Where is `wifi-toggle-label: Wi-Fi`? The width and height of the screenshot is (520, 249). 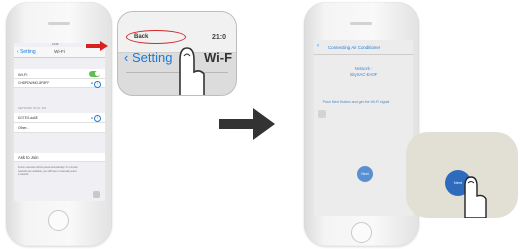 wifi-toggle-label: Wi-Fi is located at coordinates (23, 74).